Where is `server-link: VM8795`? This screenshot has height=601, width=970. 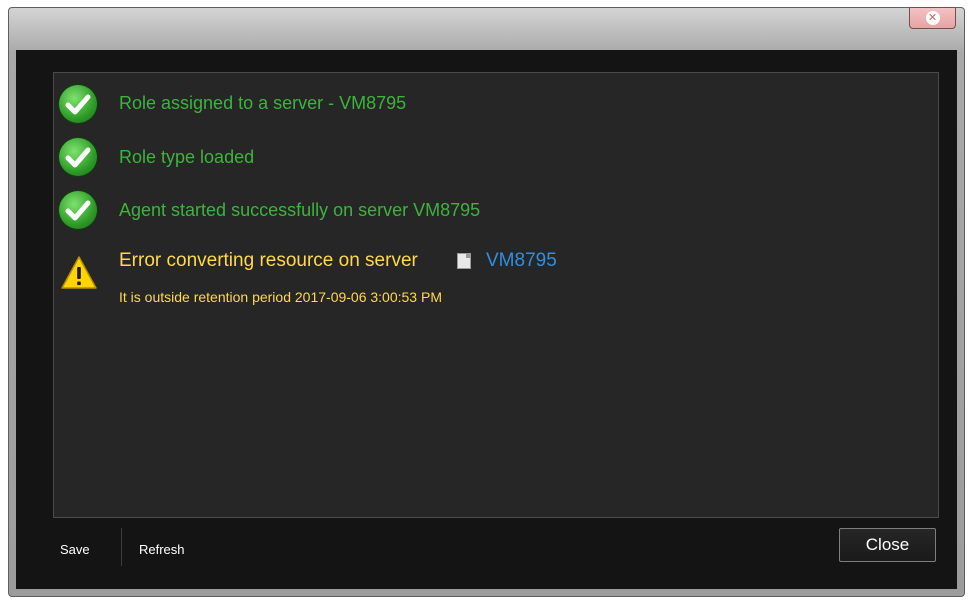
server-link: VM8795 is located at coordinates (521, 261).